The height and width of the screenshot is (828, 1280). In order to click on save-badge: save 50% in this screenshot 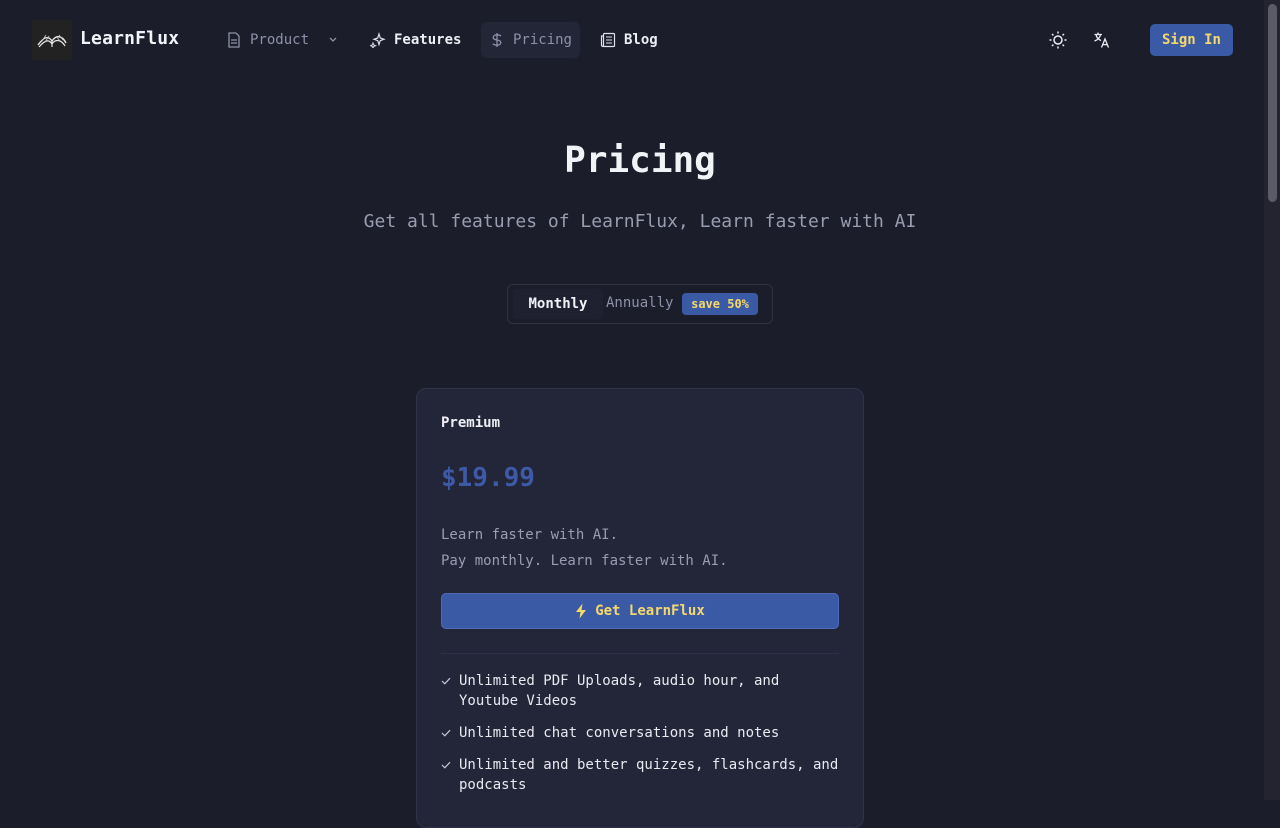, I will do `click(720, 304)`.